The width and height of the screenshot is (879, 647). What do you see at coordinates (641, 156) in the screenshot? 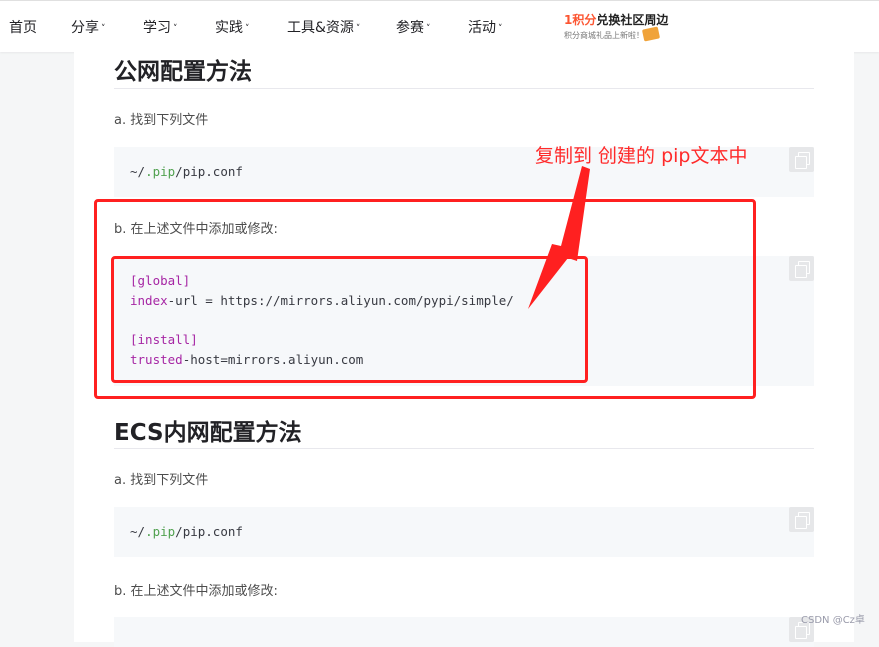
I see `annotation-text: 复制到 创建的 pip文本中` at bounding box center [641, 156].